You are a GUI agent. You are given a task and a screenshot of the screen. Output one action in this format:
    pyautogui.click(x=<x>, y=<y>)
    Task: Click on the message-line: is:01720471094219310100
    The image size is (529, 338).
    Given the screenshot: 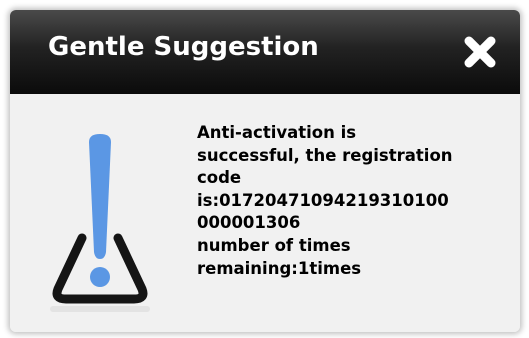 What is the action you would take?
    pyautogui.click(x=323, y=200)
    